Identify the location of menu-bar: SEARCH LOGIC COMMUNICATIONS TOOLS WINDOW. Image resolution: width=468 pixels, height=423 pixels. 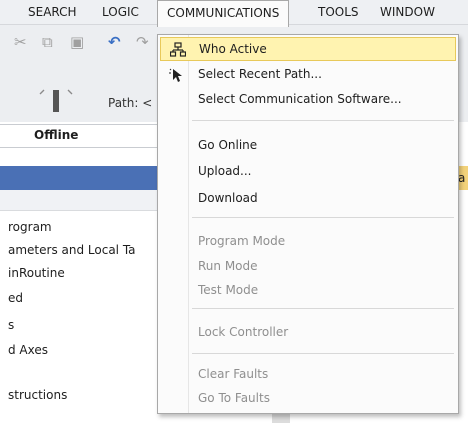
(234, 13).